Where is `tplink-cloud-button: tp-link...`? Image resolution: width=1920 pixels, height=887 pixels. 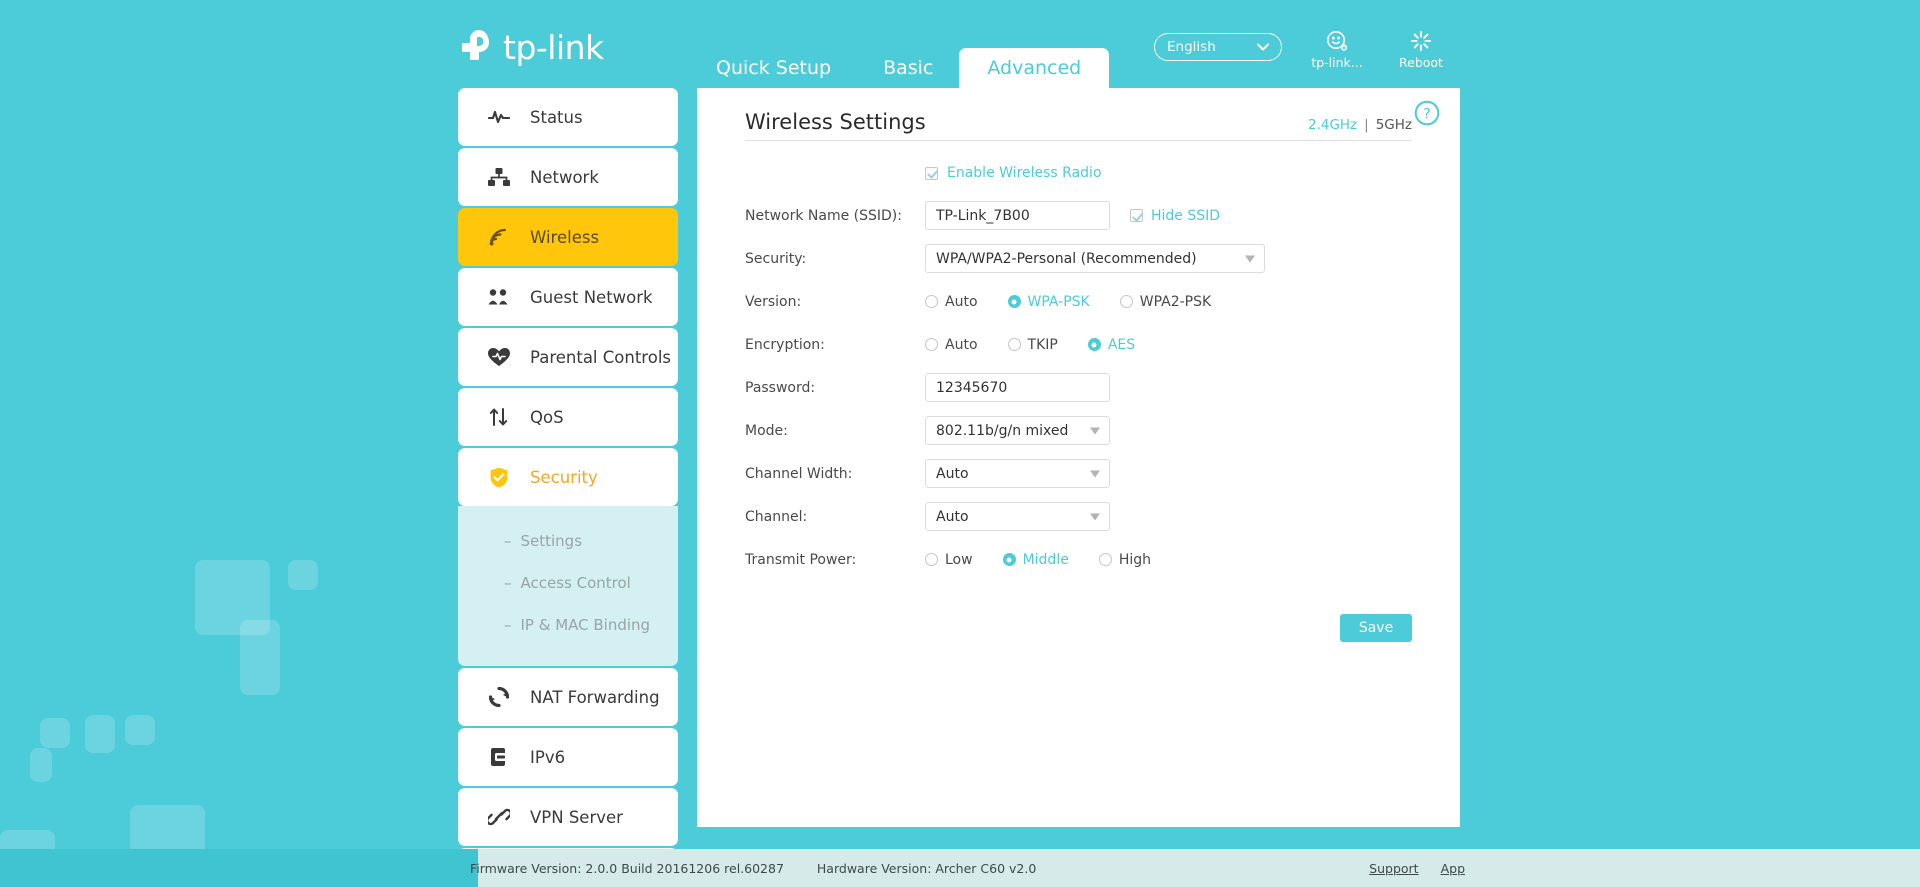
tplink-cloud-button: tp-link... is located at coordinates (1337, 50).